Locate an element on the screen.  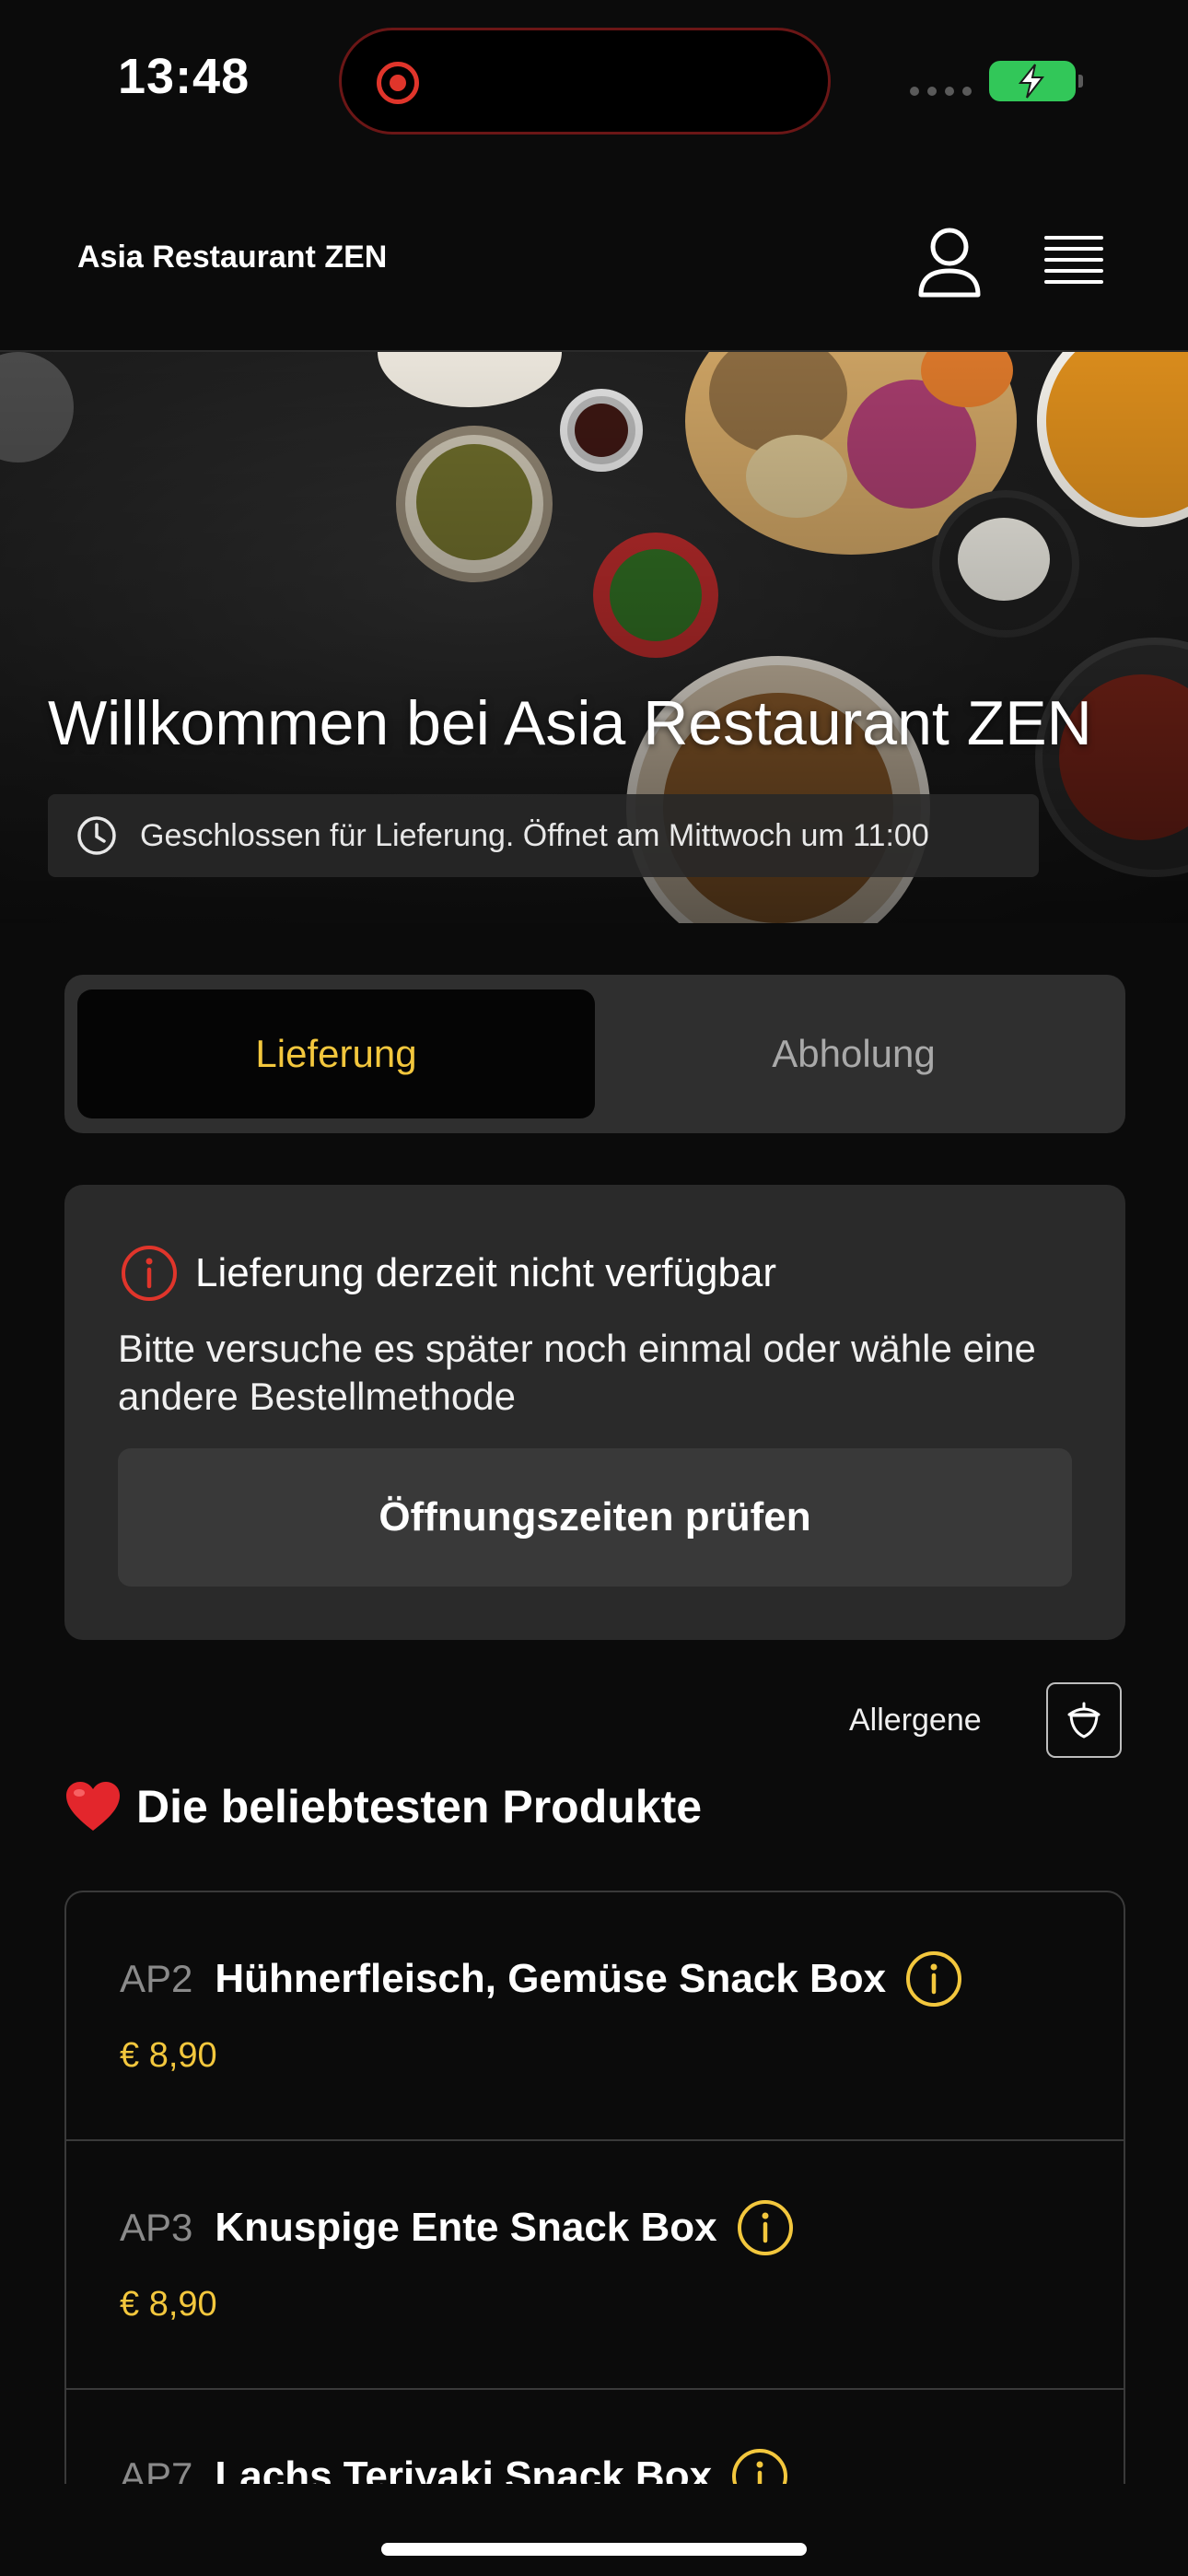
status-bar: 13:48 is located at coordinates (594, 83).